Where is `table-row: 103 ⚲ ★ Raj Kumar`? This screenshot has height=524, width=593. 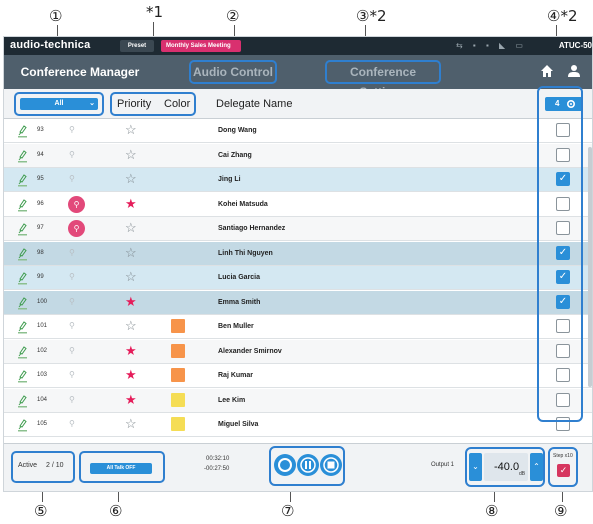 table-row: 103 ⚲ ★ Raj Kumar is located at coordinates (298, 376).